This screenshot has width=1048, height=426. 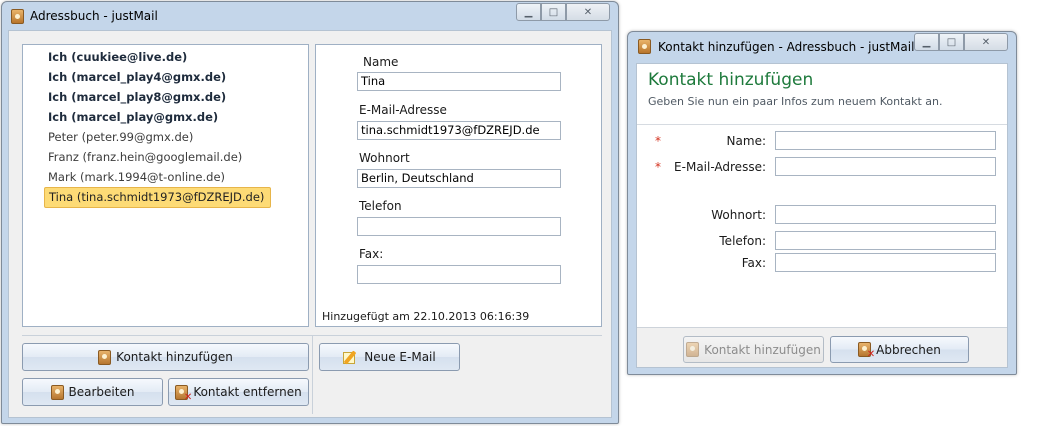 What do you see at coordinates (459, 130) in the screenshot?
I see `email-field: tina.schmidt1973@fDZREJD.de` at bounding box center [459, 130].